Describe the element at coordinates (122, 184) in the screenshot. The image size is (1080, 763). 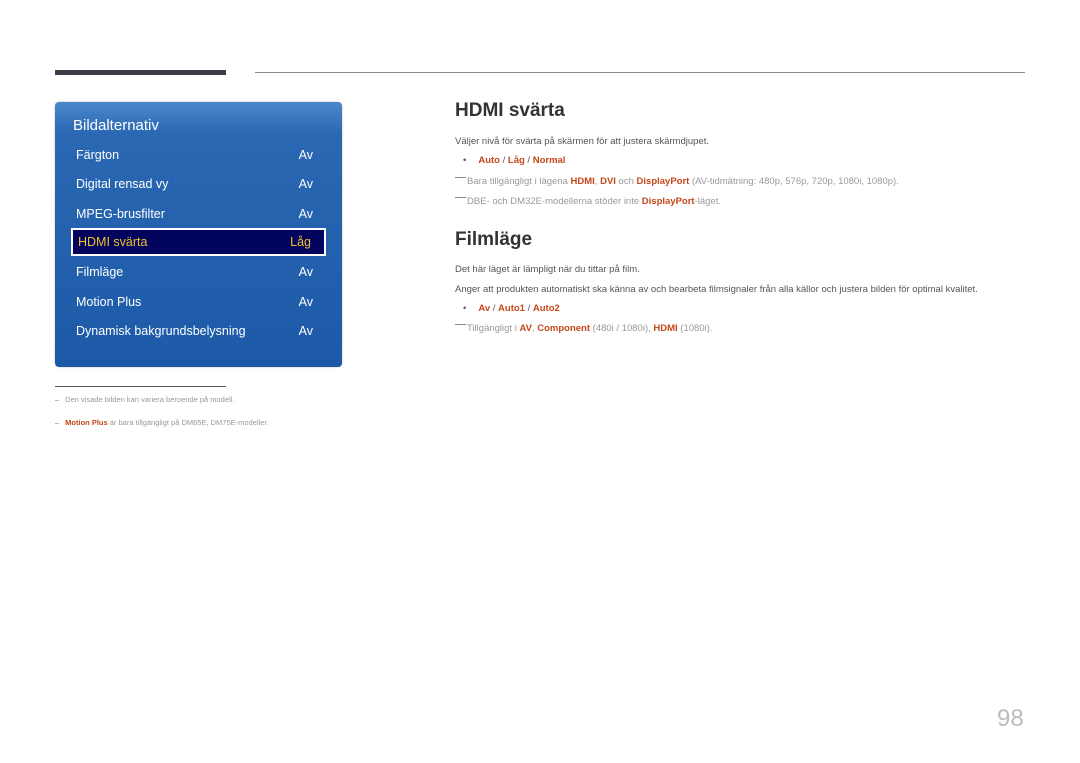
I see `menu-item-label: Digital rensad vy` at that location.